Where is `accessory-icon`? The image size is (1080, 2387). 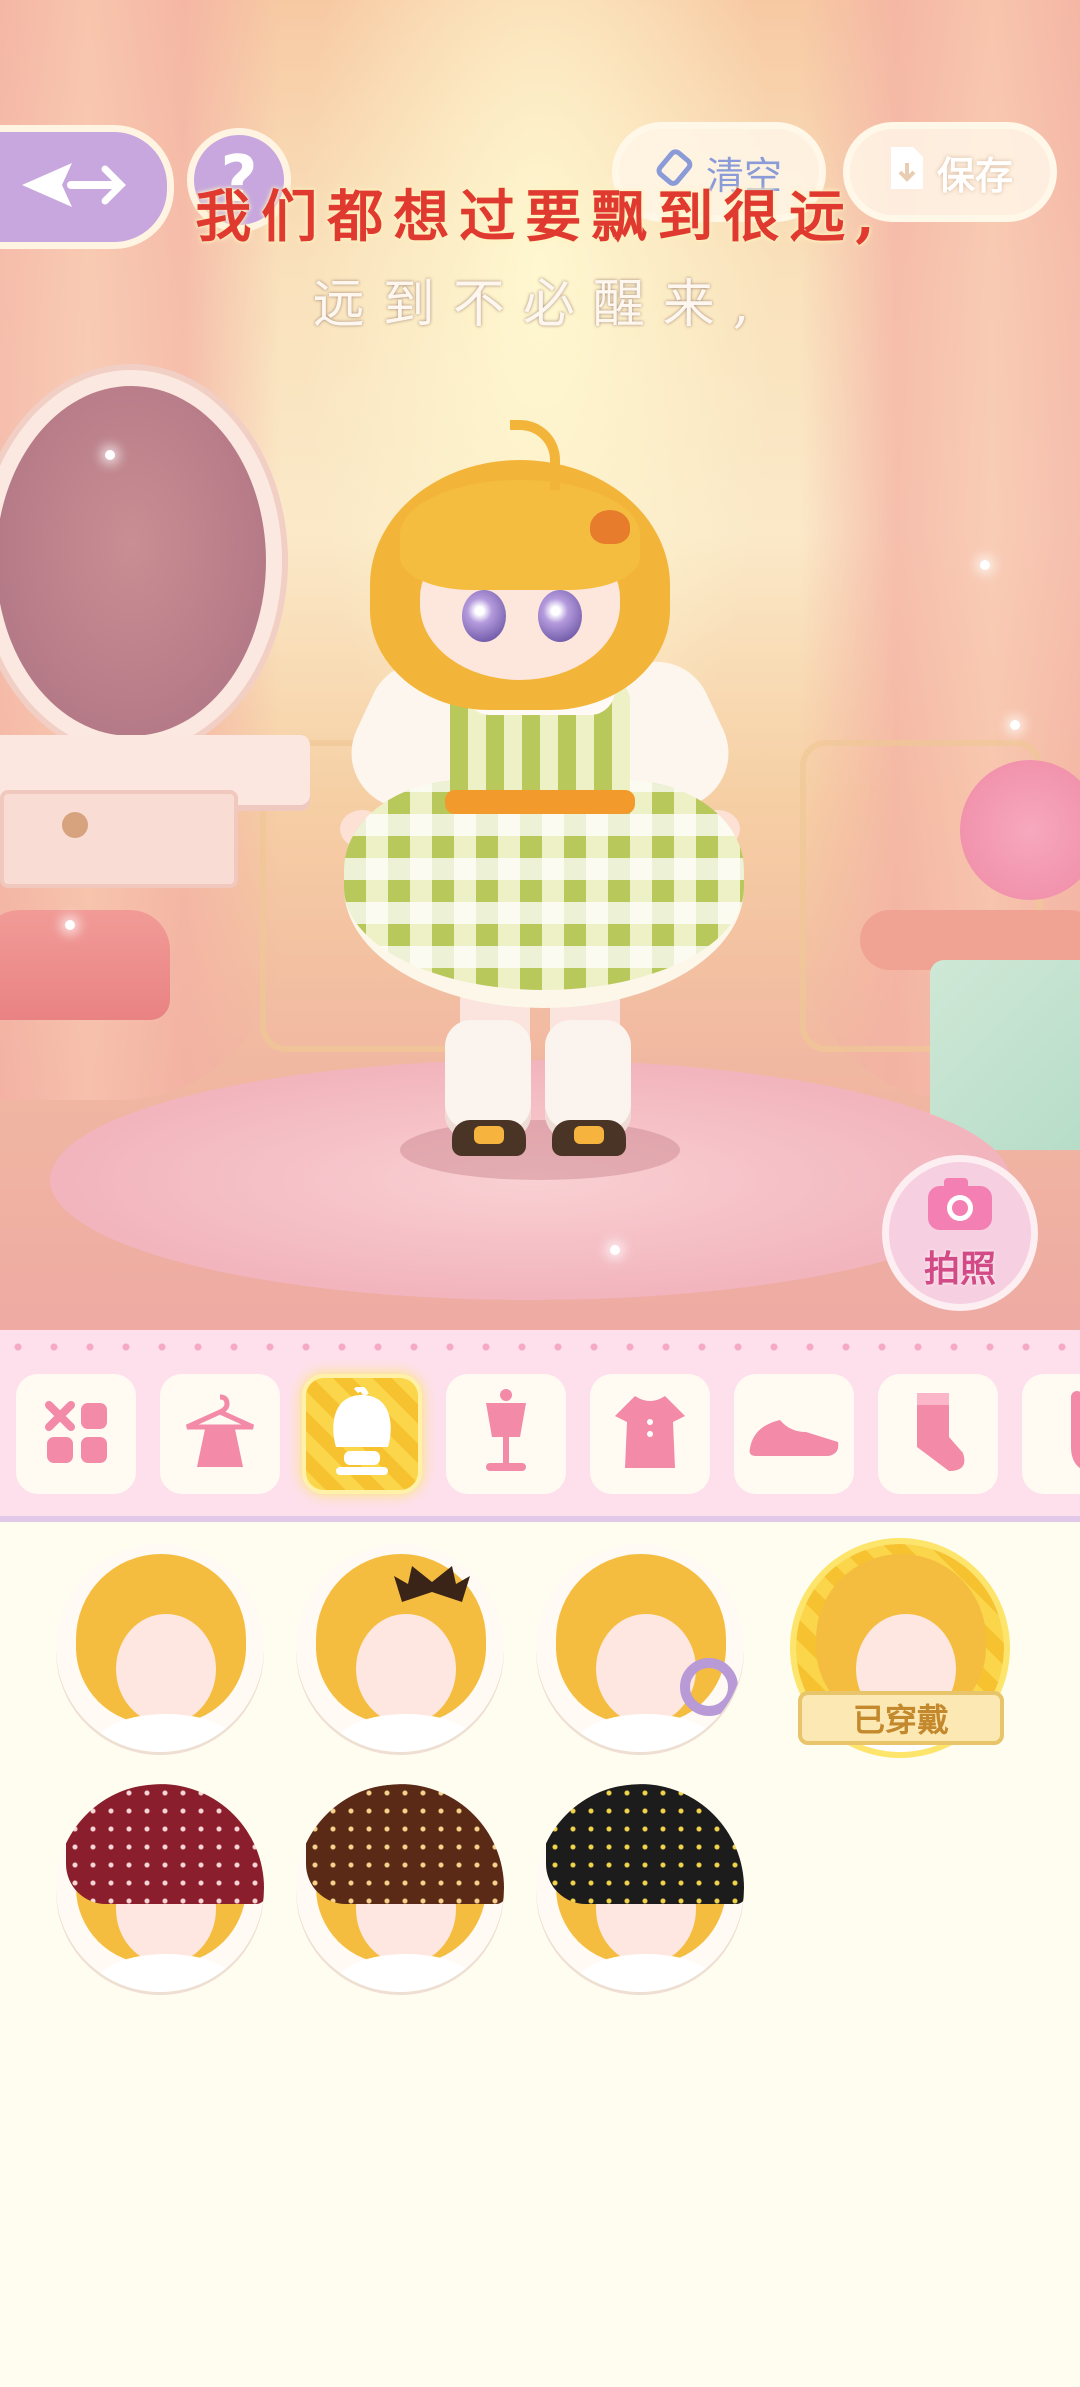 accessory-icon is located at coordinates (1063, 1434).